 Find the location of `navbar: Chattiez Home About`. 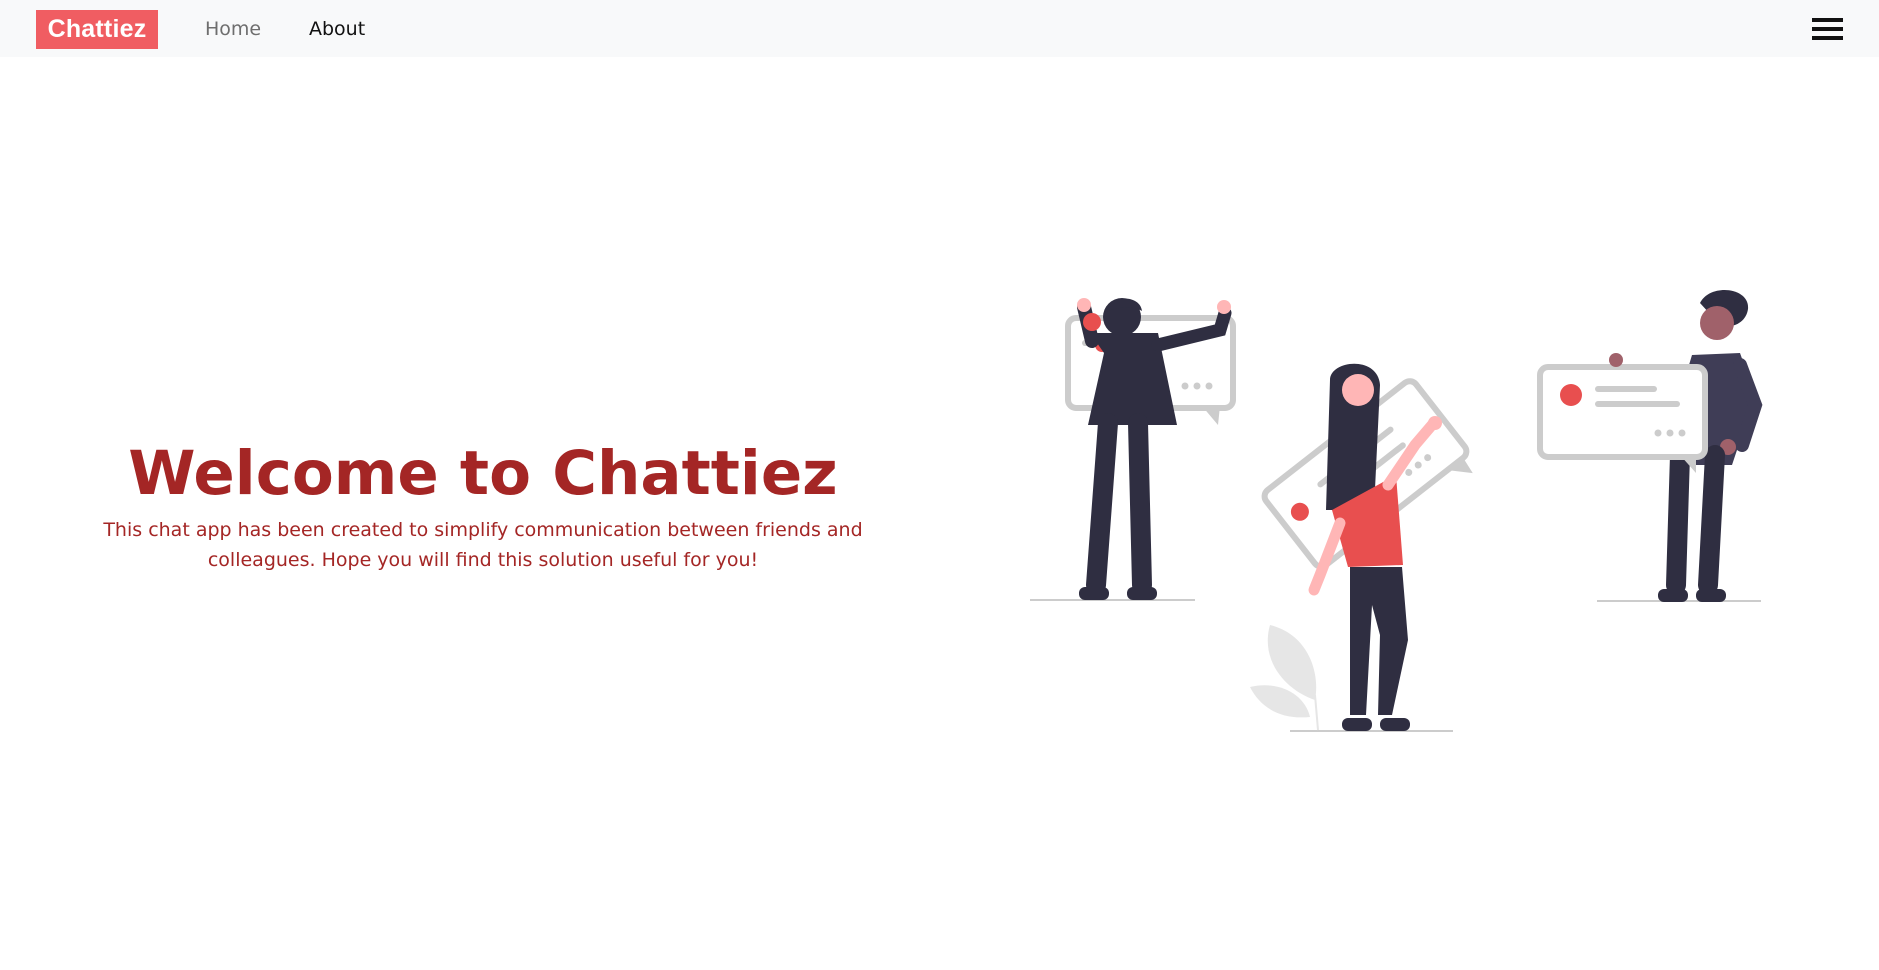

navbar: Chattiez Home About is located at coordinates (939, 28).